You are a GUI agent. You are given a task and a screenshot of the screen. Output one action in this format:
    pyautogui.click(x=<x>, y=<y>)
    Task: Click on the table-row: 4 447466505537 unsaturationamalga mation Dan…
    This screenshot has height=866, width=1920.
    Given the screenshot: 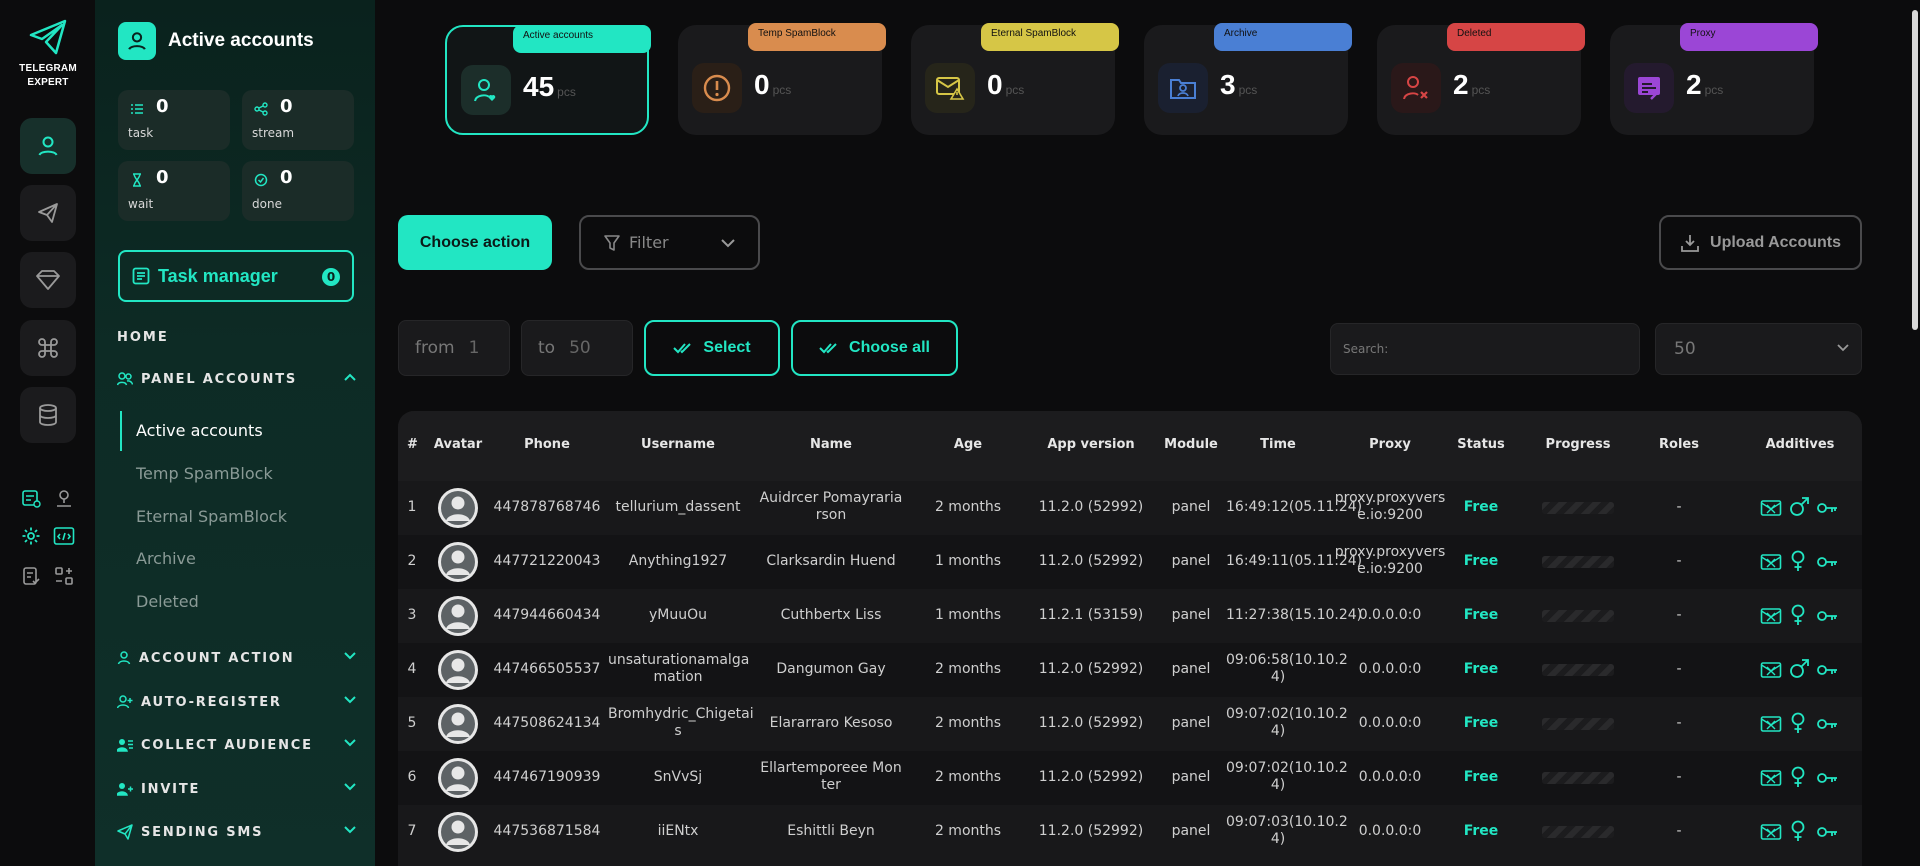 What is the action you would take?
    pyautogui.click(x=1130, y=670)
    